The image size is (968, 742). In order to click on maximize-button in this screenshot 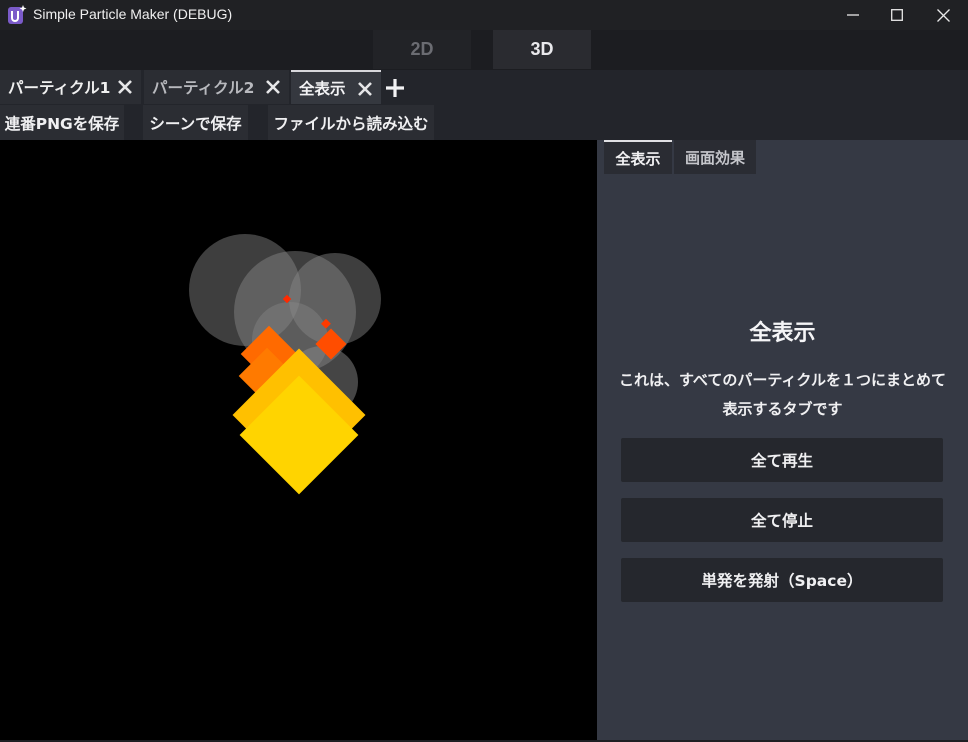, I will do `click(897, 15)`.